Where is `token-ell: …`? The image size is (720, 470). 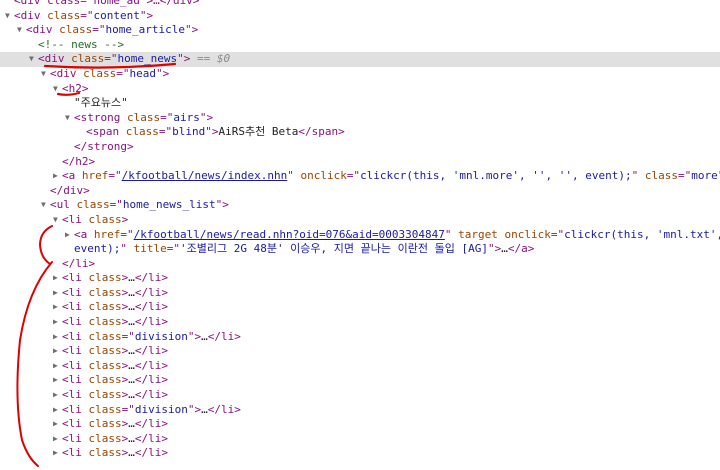 token-ell: … is located at coordinates (131, 351).